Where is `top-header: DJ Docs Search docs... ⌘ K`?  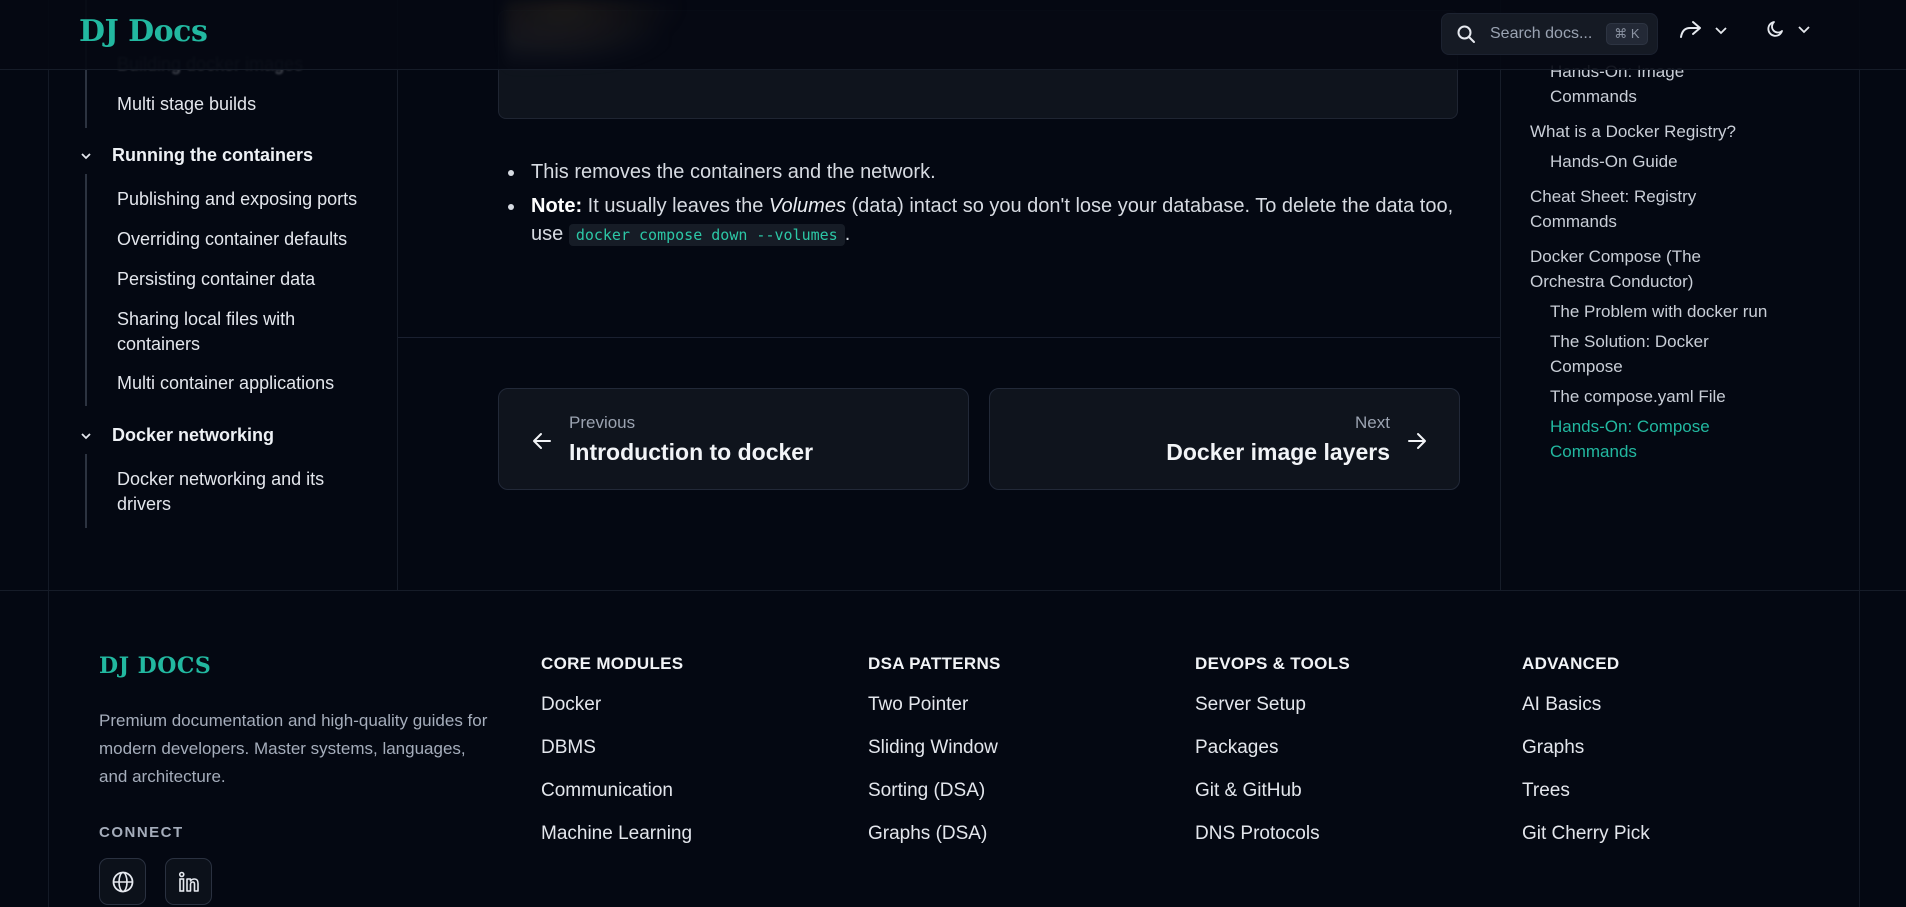 top-header: DJ Docs Search docs... ⌘ K is located at coordinates (953, 35).